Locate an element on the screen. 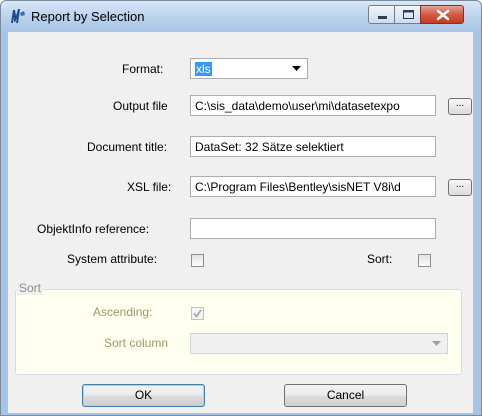  xsl-file-input: C:\Program Files\Bentley\sisNET V8i\d is located at coordinates (313, 186).